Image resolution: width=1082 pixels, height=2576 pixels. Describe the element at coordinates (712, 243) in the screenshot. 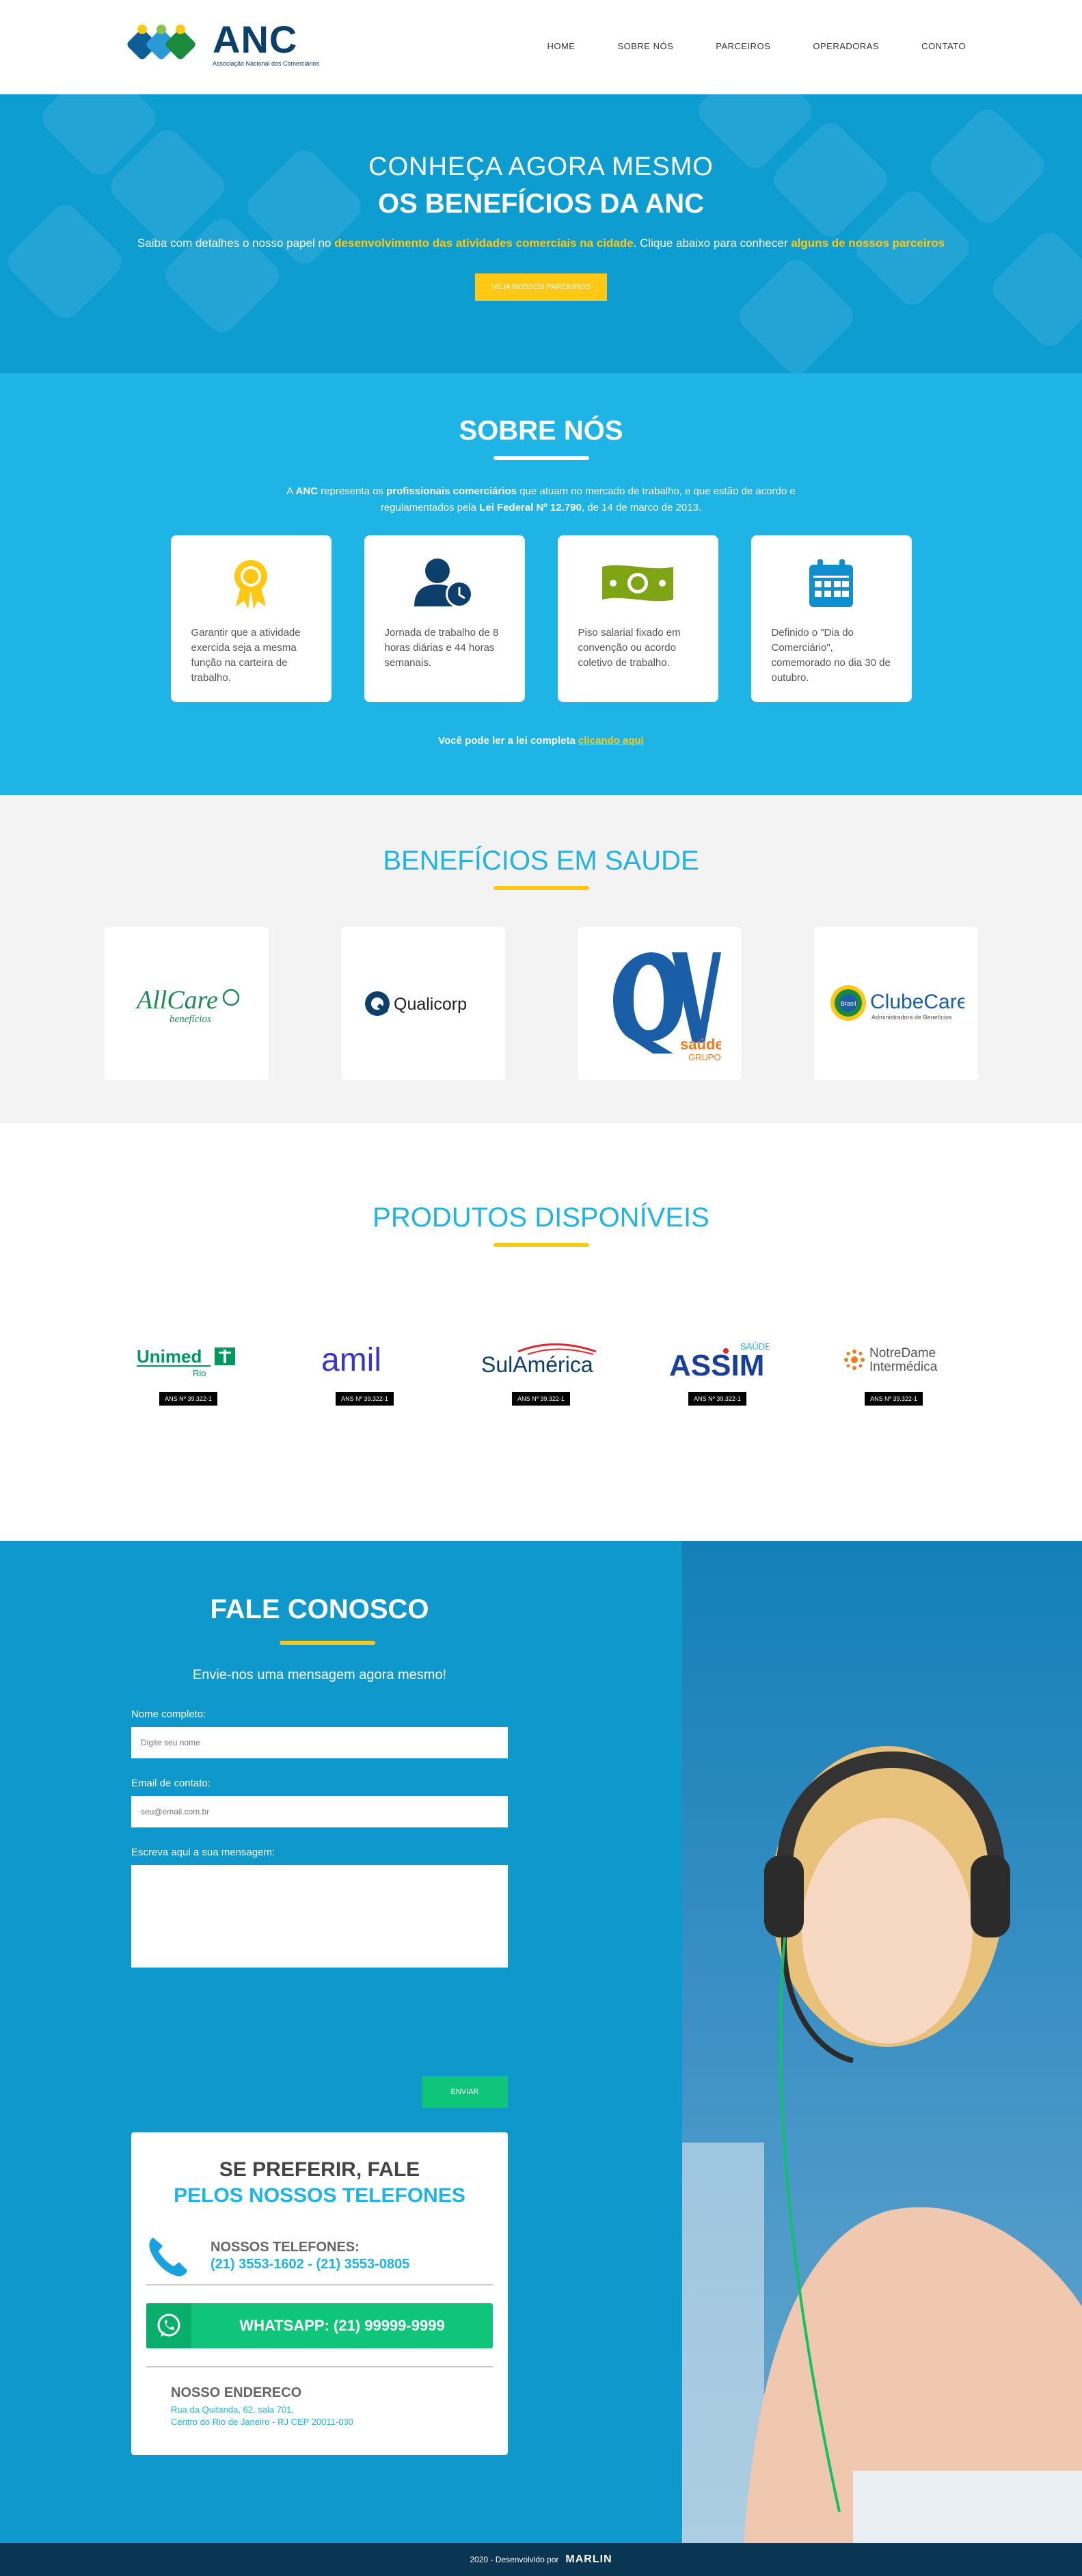

I see `hero-text-b: . Clique abaixo para conhecer` at that location.